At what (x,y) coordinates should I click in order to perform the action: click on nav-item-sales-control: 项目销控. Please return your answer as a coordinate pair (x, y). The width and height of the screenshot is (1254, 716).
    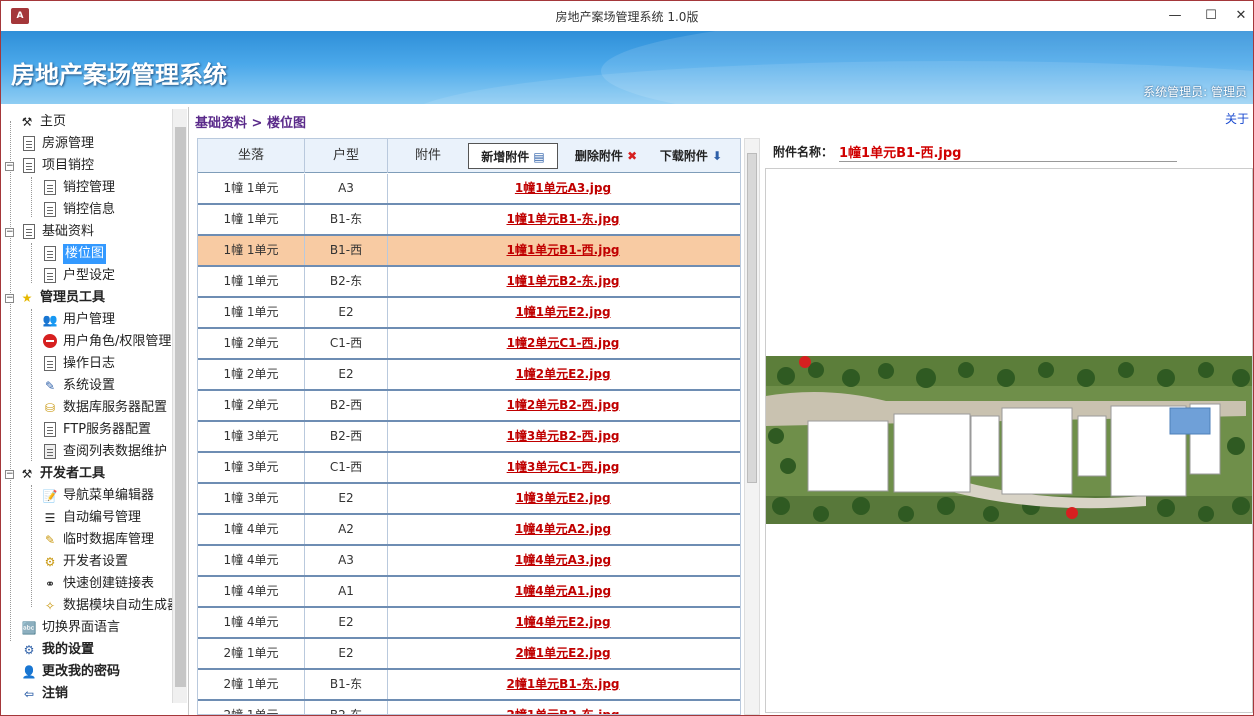
    Looking at the image, I should click on (57, 166).